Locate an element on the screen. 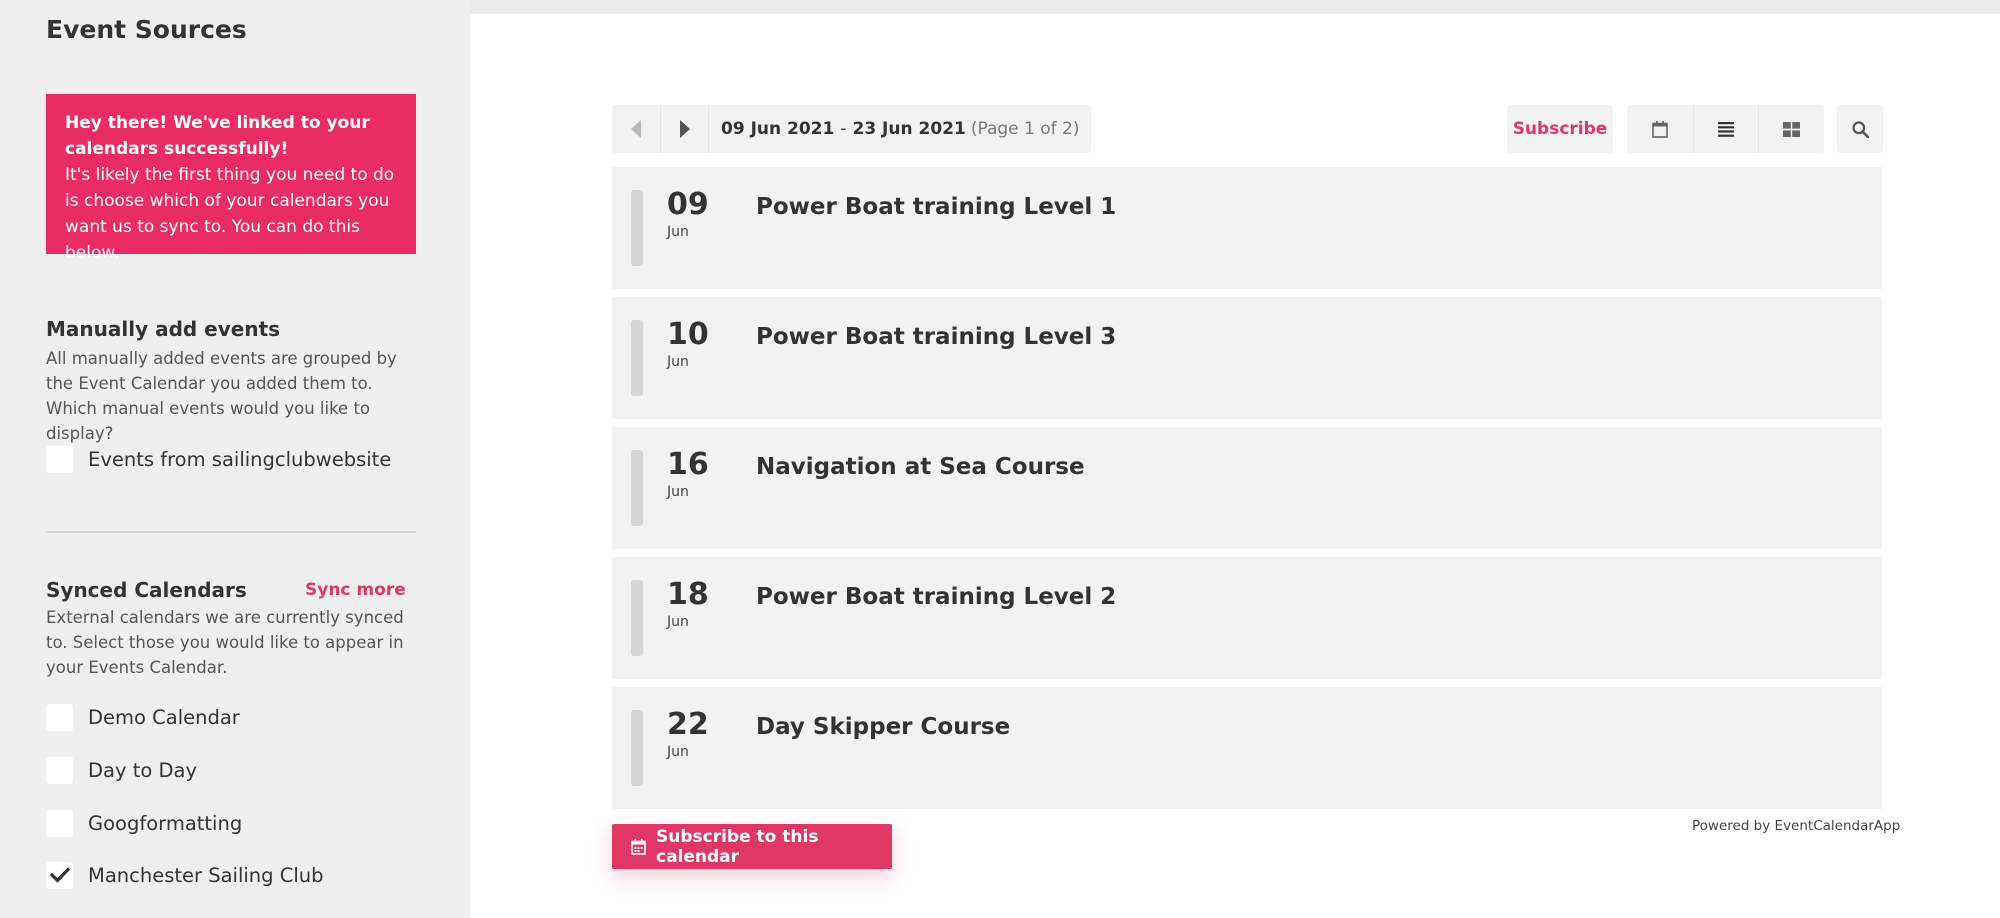 This screenshot has width=2000, height=918. list-view-button is located at coordinates (1725, 129).